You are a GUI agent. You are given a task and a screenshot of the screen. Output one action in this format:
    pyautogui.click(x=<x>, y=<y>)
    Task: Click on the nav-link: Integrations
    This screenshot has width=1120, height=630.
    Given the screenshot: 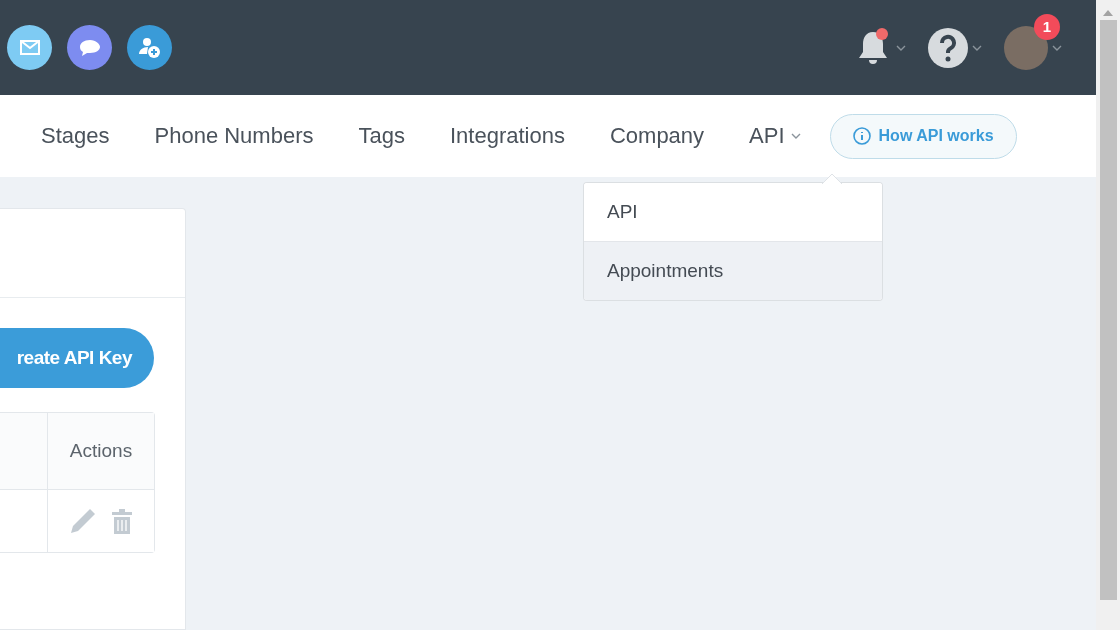 What is the action you would take?
    pyautogui.click(x=507, y=136)
    